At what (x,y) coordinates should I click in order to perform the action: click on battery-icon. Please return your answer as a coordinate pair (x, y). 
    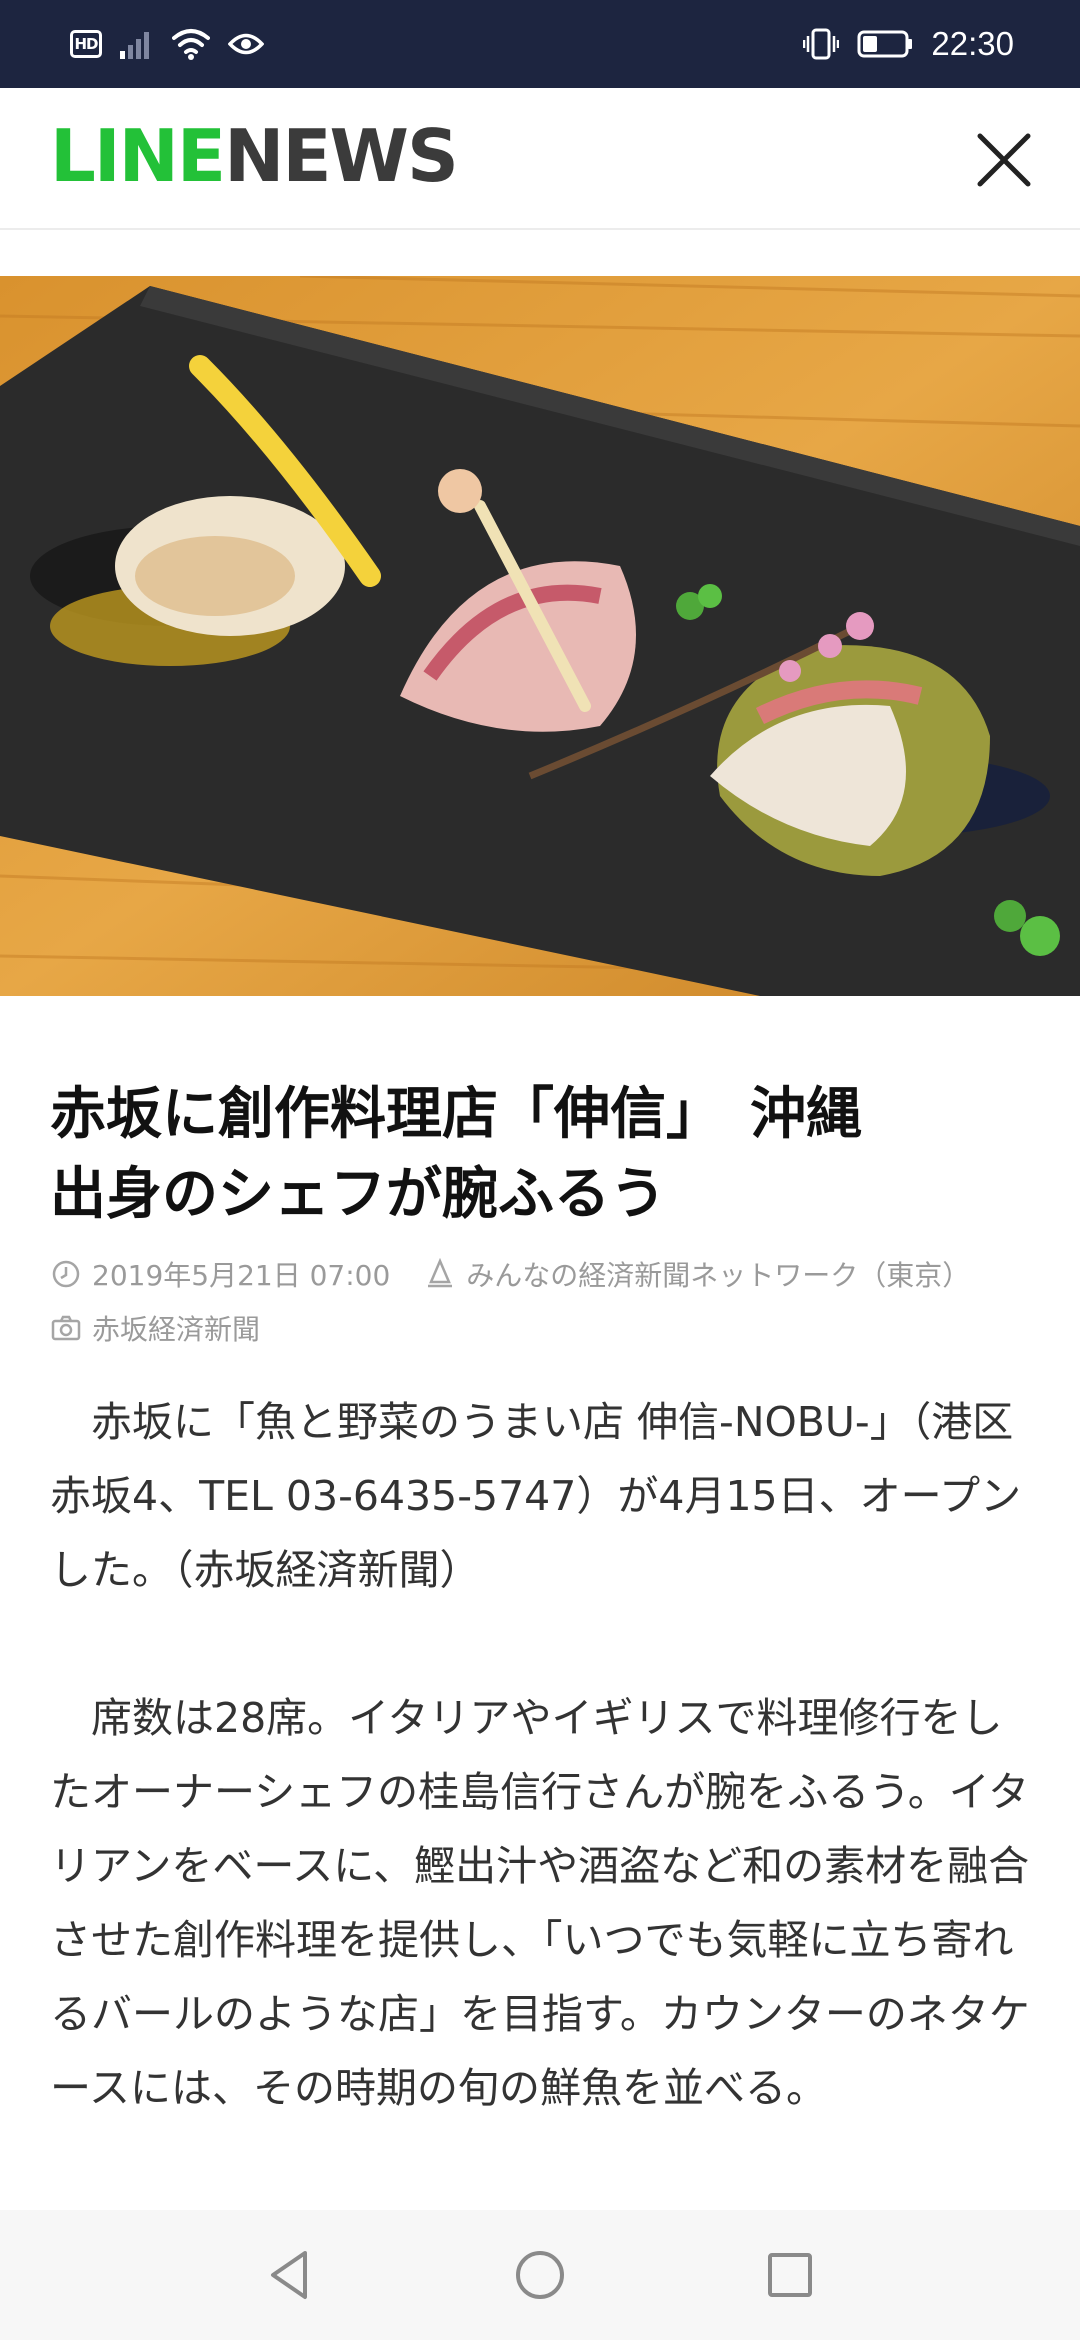
    Looking at the image, I should click on (885, 44).